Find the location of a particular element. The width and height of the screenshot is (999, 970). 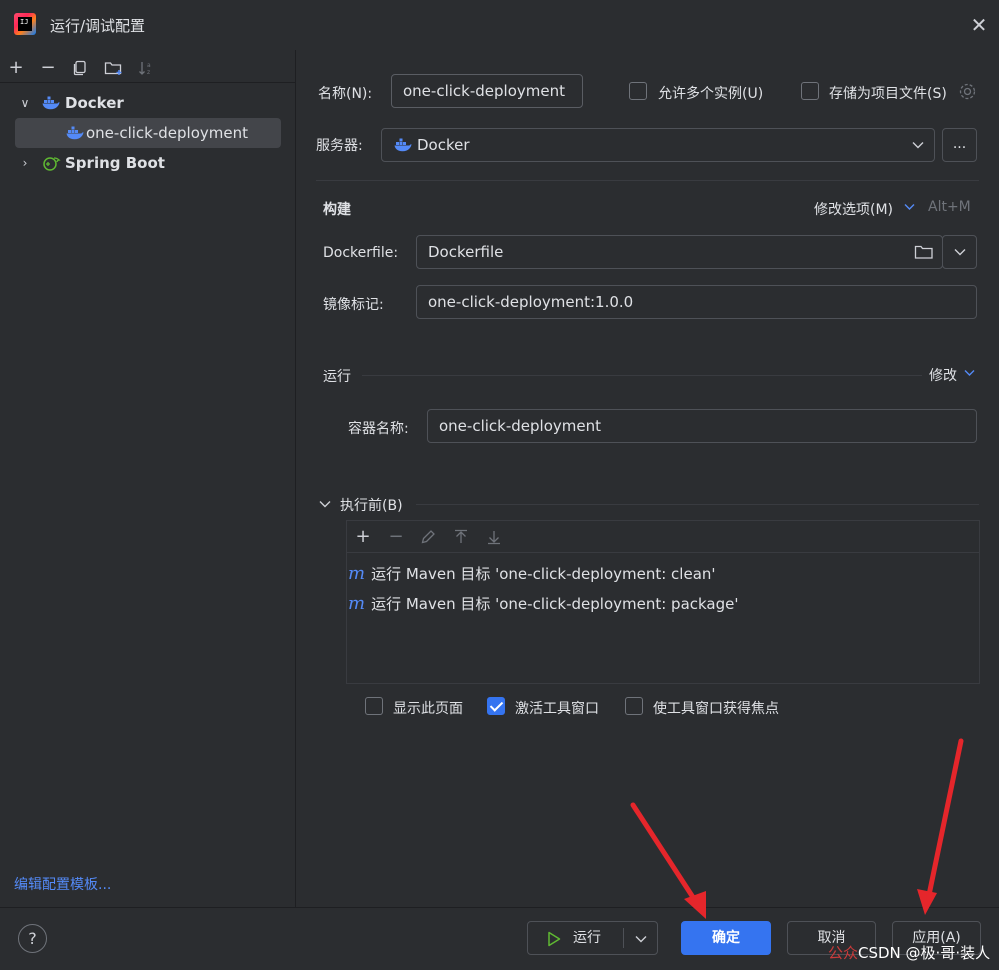

name-label: 名称(N): is located at coordinates (345, 94).